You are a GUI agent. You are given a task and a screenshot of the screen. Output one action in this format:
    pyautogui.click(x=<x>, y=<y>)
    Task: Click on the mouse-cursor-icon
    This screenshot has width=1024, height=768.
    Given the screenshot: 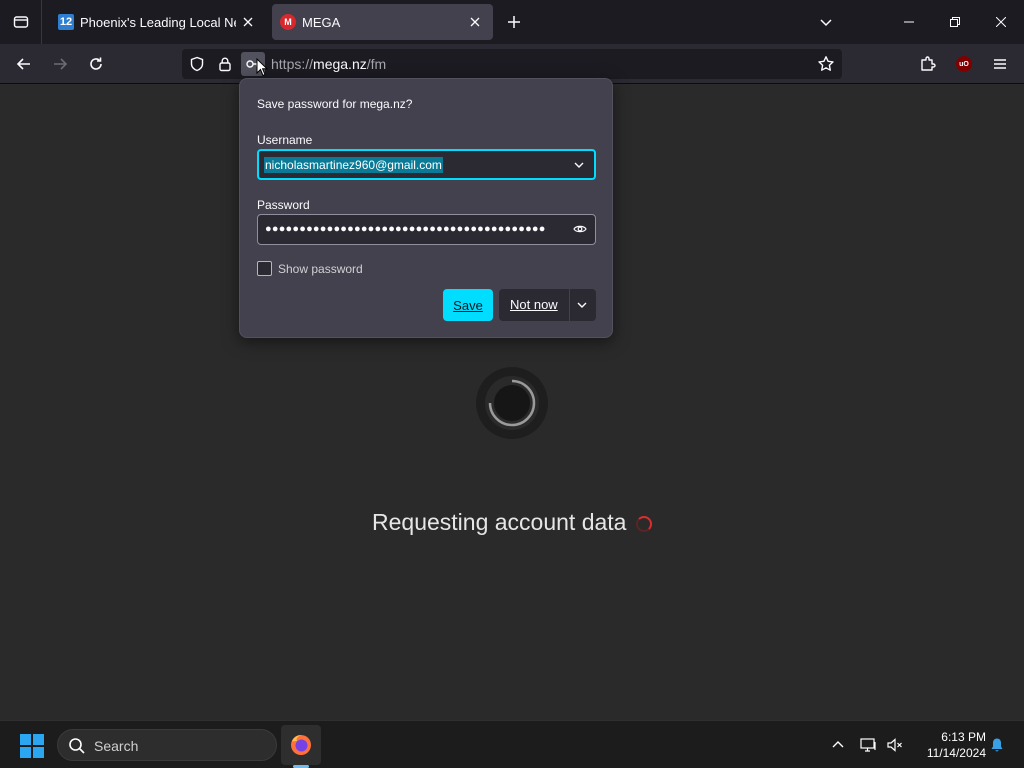 What is the action you would take?
    pyautogui.click(x=262, y=67)
    